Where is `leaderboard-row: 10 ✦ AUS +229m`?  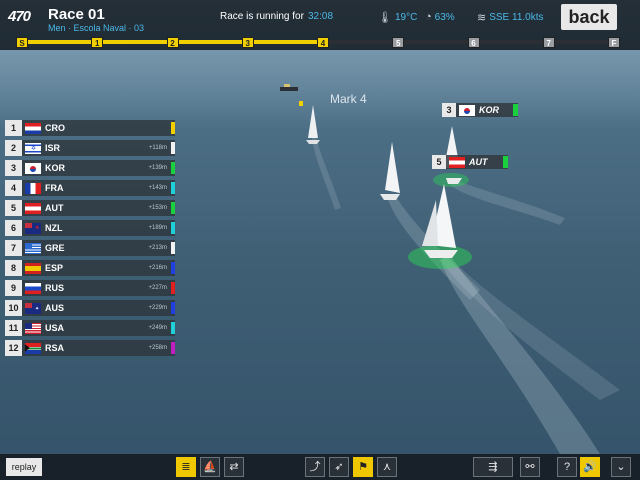 leaderboard-row: 10 ✦ AUS +229m is located at coordinates (90, 308).